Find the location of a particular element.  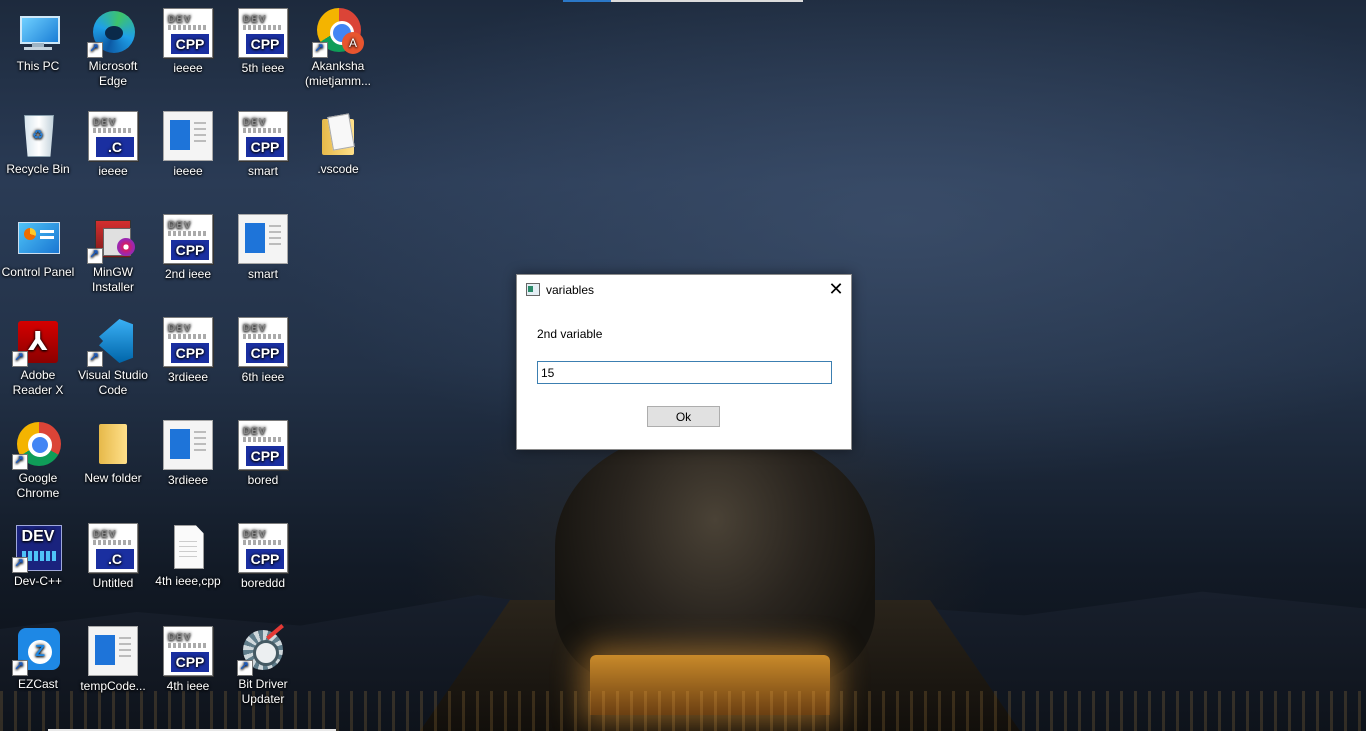

desktop-icon-4th-ieee-cpp-file: 4th ieee,cpp is located at coordinates (188, 553).